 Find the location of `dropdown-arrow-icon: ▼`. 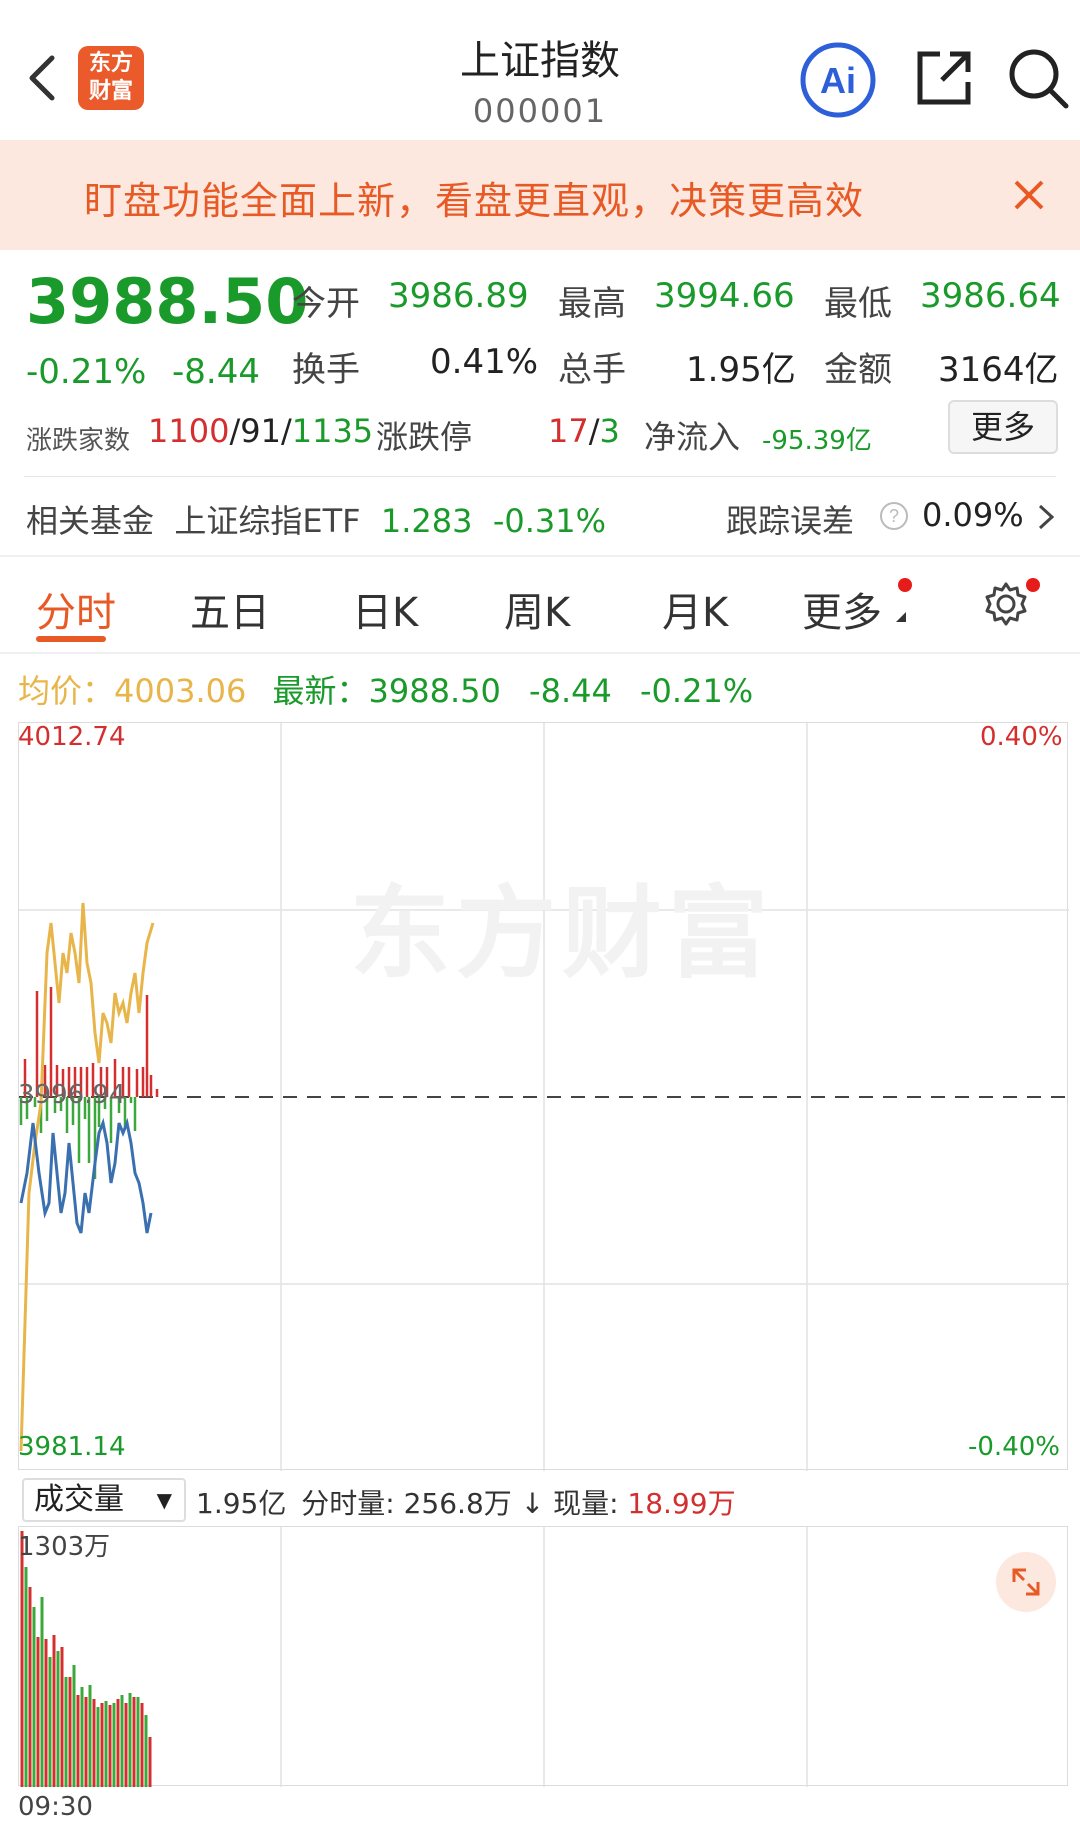

dropdown-arrow-icon: ▼ is located at coordinates (164, 1500).